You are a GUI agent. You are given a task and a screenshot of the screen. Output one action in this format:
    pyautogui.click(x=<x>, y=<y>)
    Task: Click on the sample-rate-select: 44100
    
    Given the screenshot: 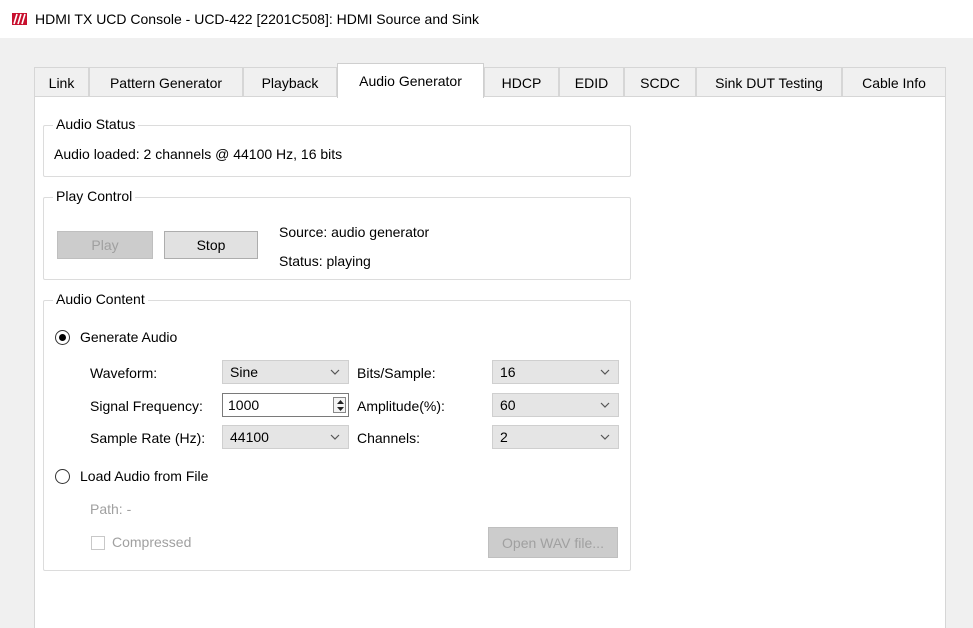 What is the action you would take?
    pyautogui.click(x=285, y=437)
    